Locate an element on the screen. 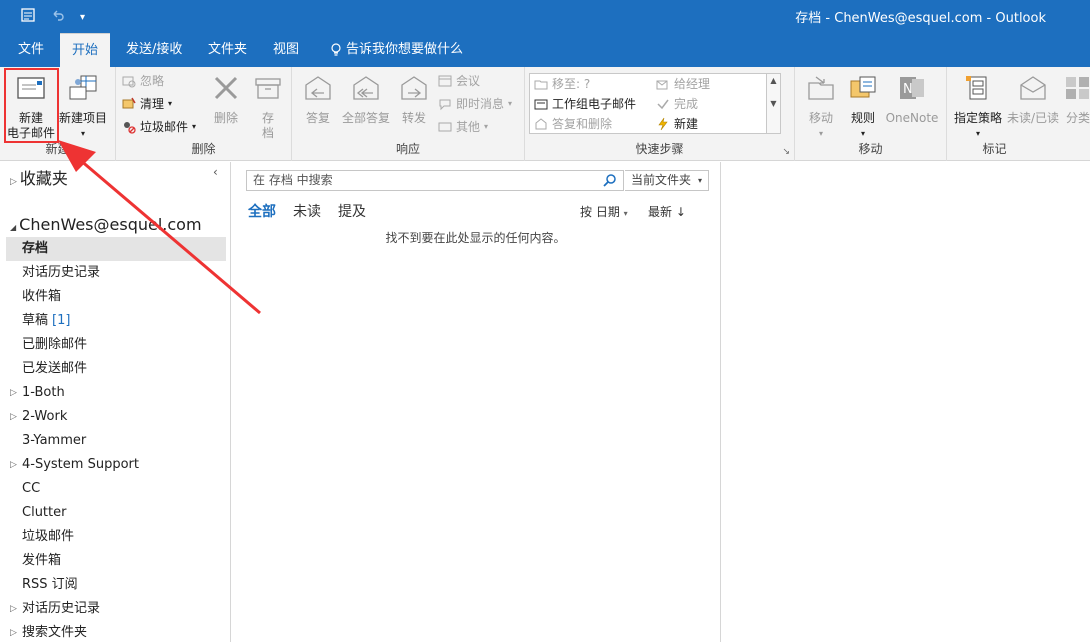 This screenshot has height=642, width=1090. folder-item: 已发送邮件 is located at coordinates (116, 369).